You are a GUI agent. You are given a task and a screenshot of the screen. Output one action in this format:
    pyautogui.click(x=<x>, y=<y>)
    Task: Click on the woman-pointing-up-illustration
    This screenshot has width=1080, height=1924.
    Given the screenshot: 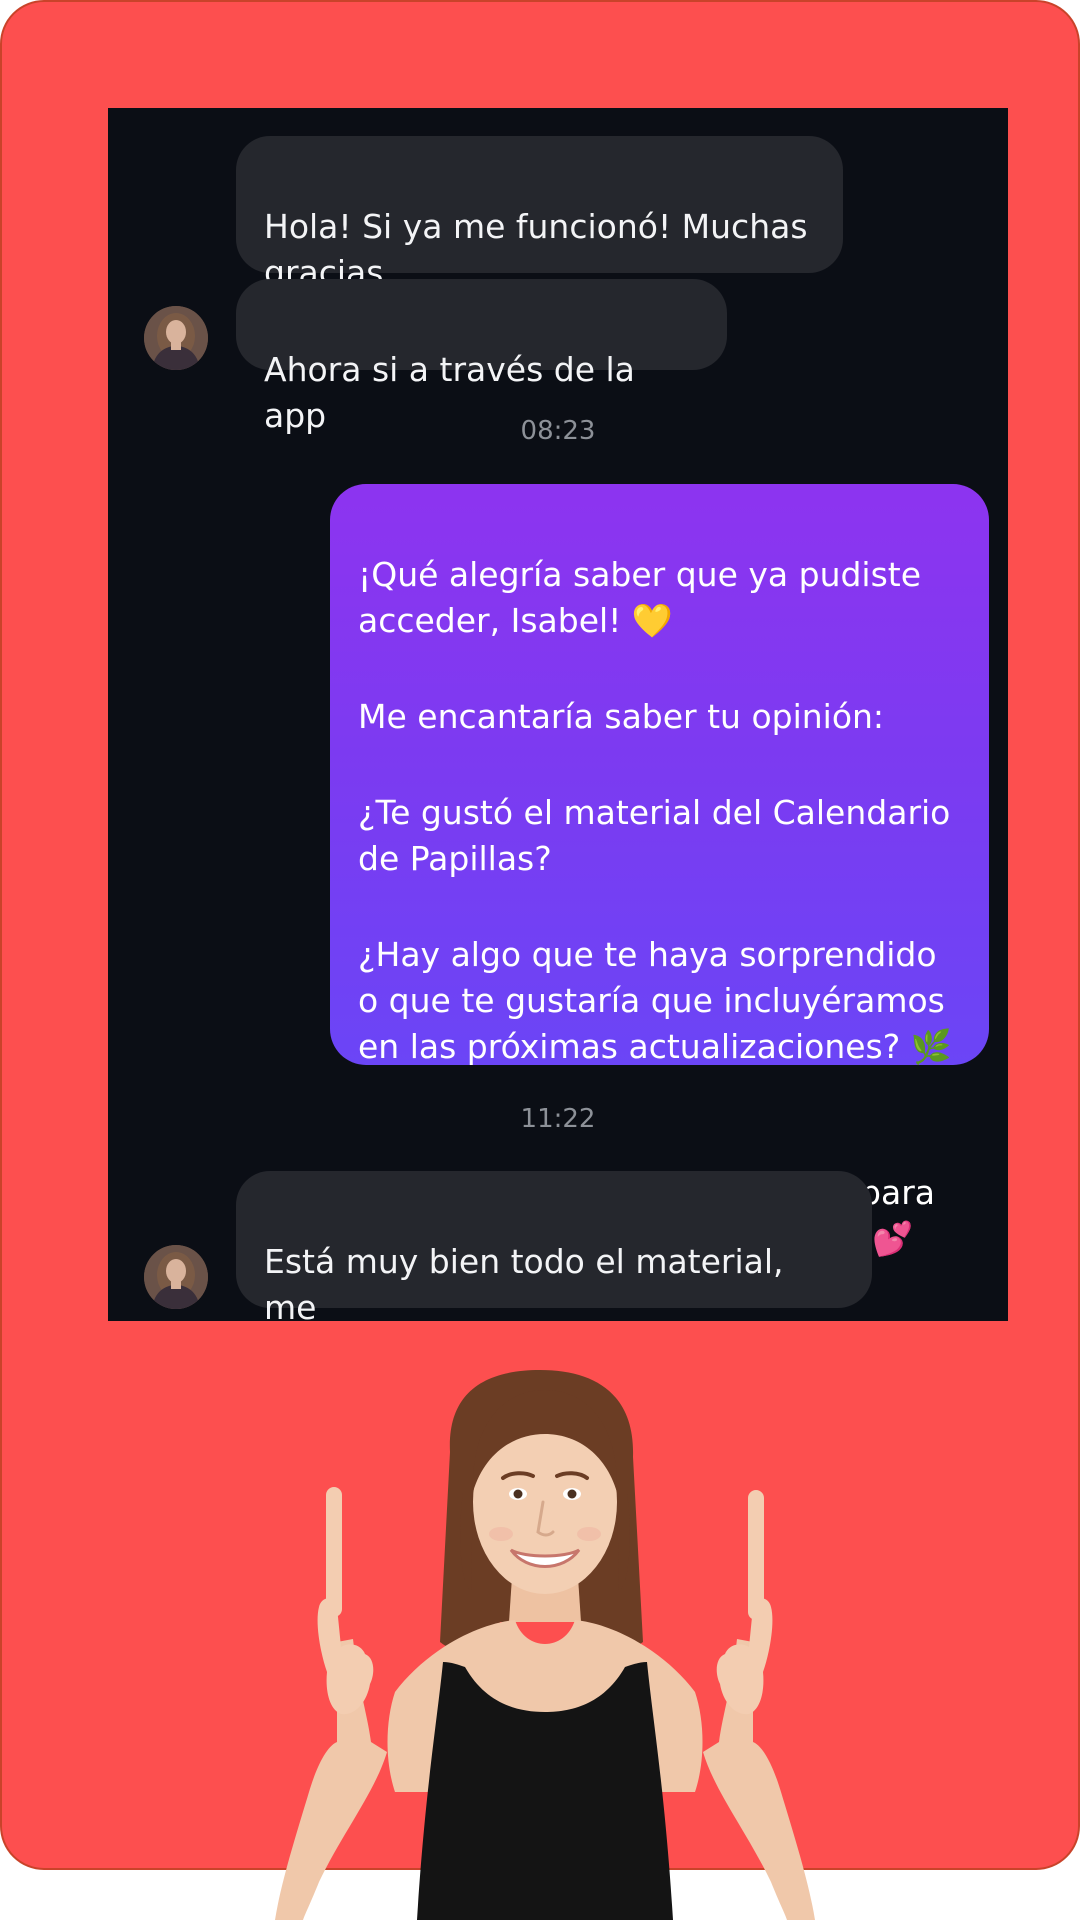 What is the action you would take?
    pyautogui.click(x=545, y=1641)
    